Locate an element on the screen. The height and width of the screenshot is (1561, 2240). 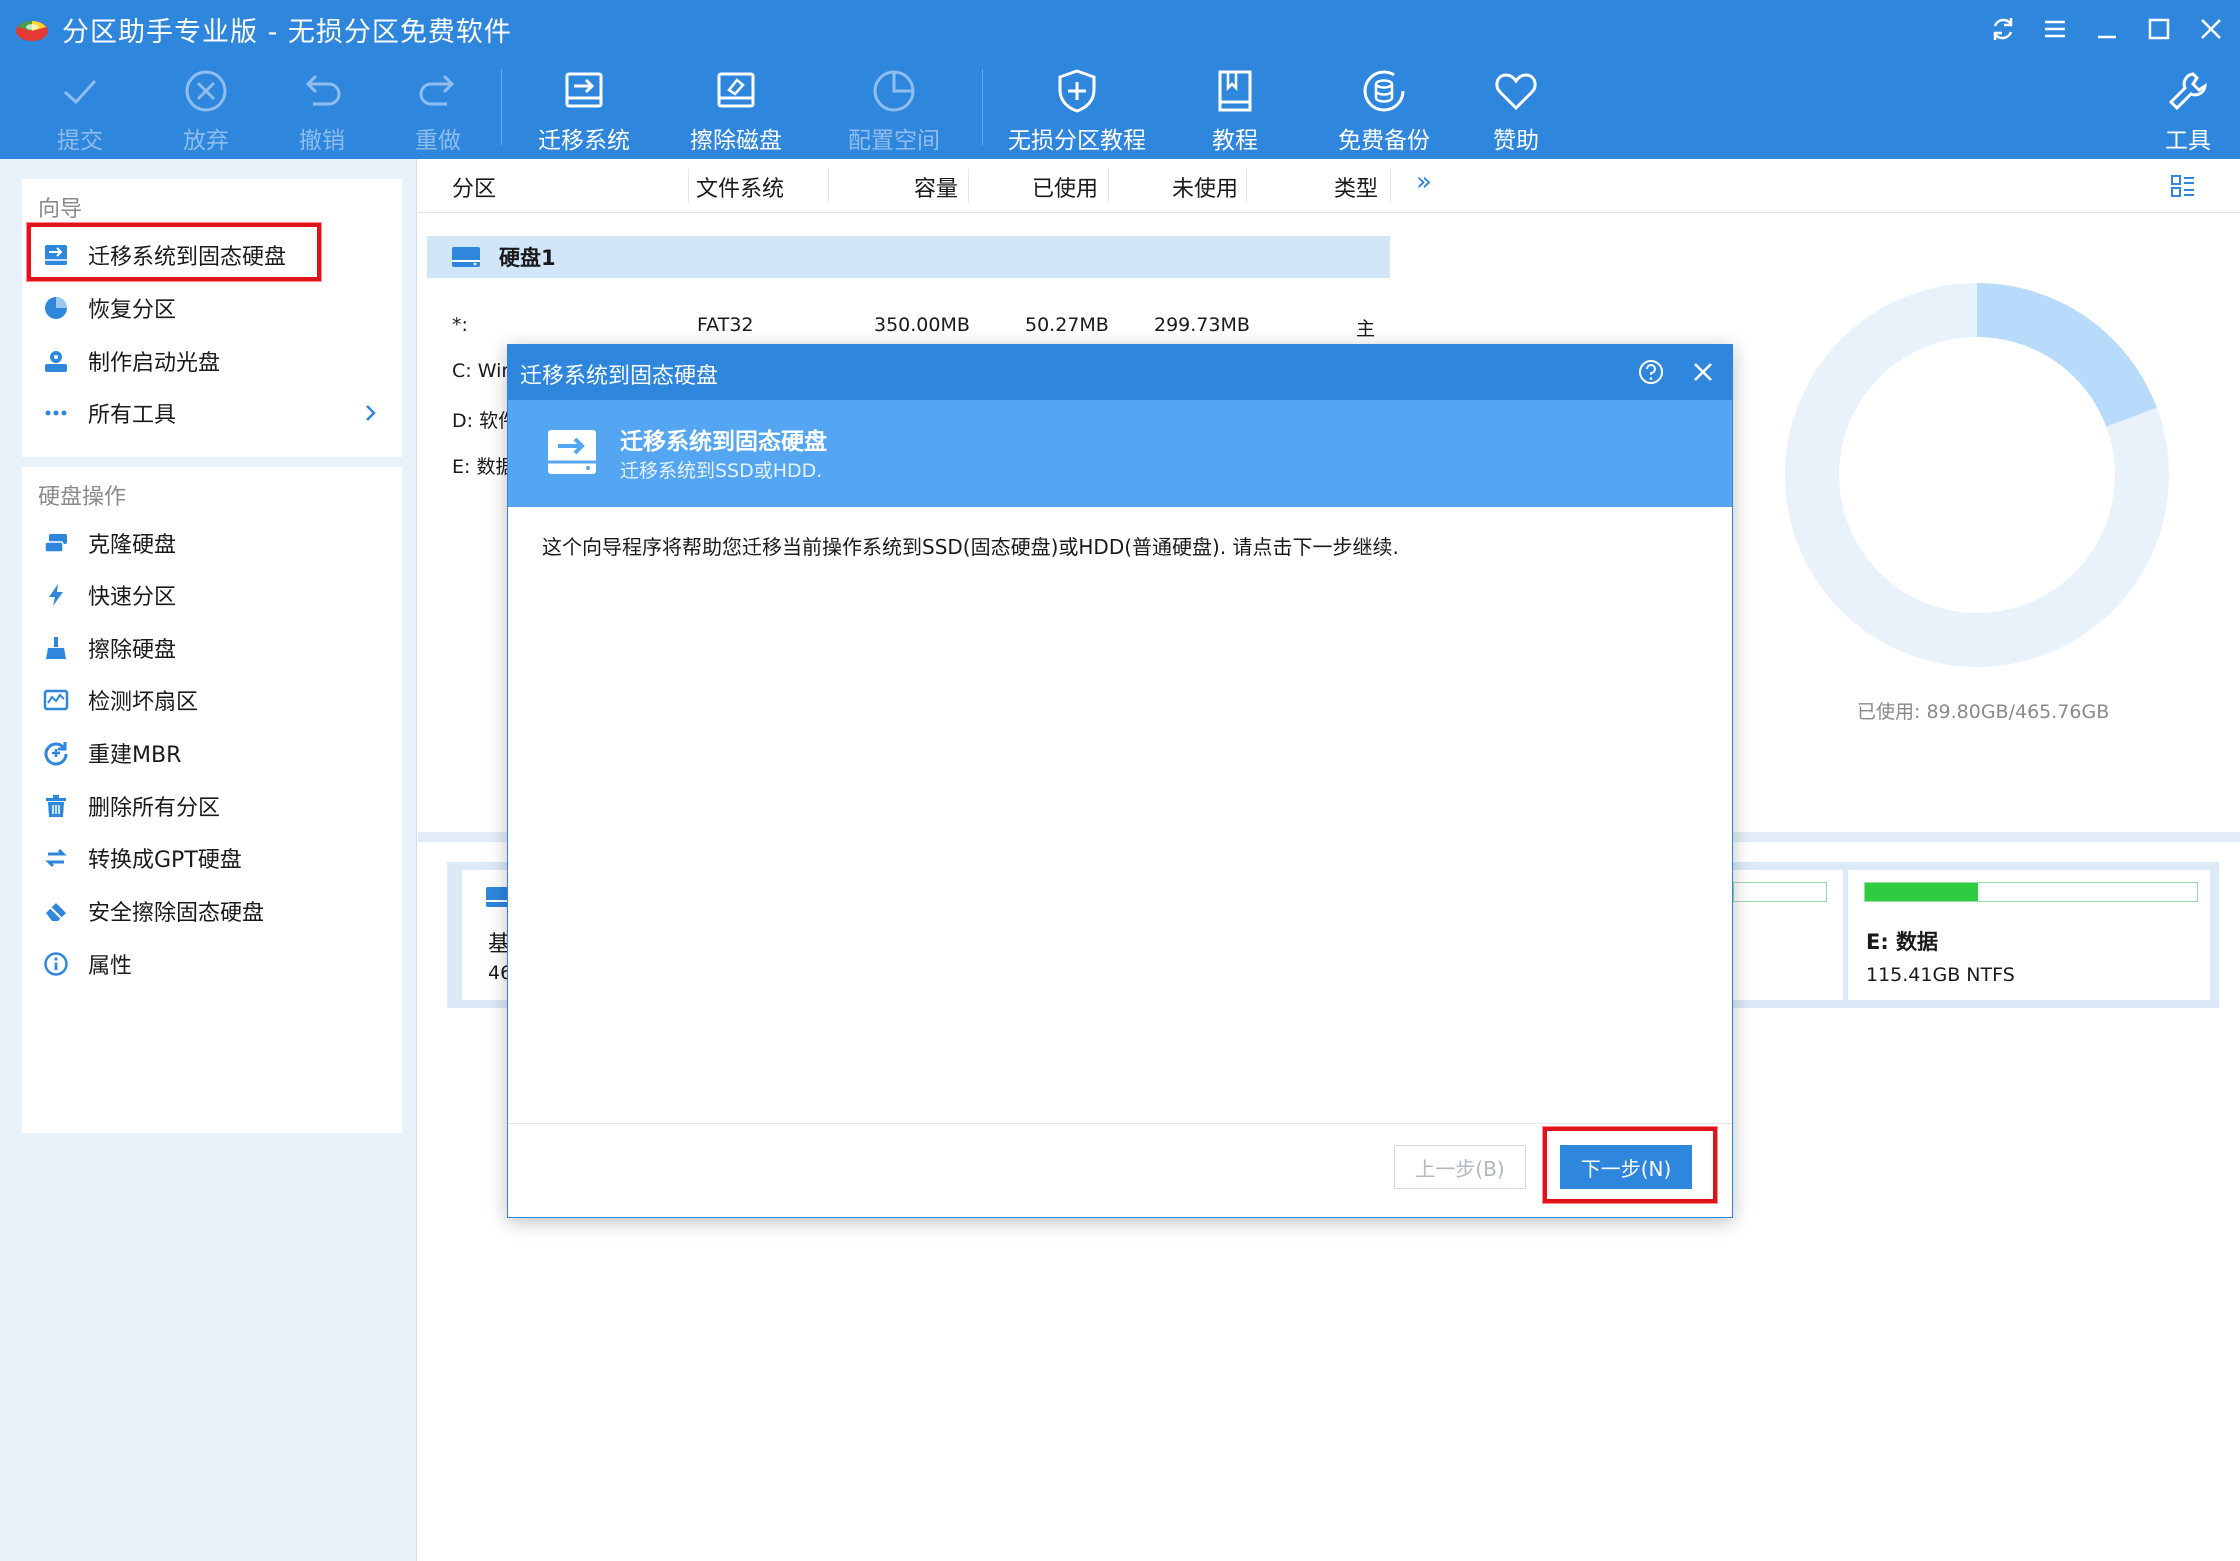
column-capacity: 容量 is located at coordinates (936, 187).